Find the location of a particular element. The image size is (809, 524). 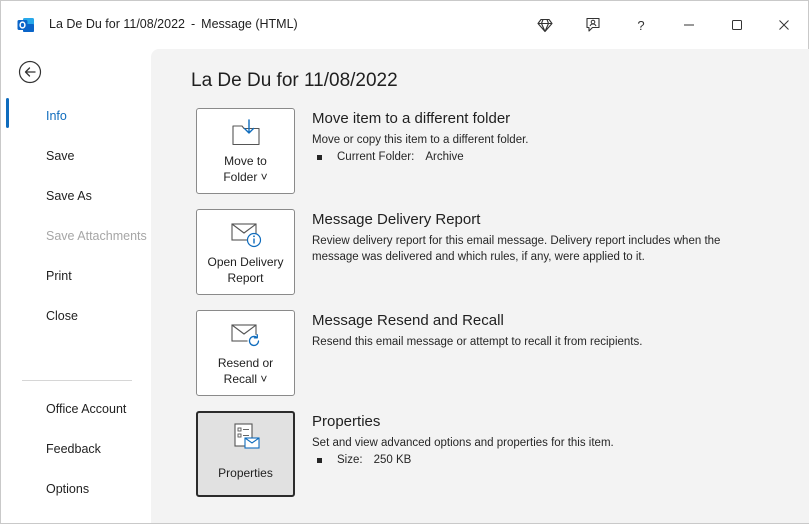

section-title-move: Move item to a different folder is located at coordinates (411, 118).